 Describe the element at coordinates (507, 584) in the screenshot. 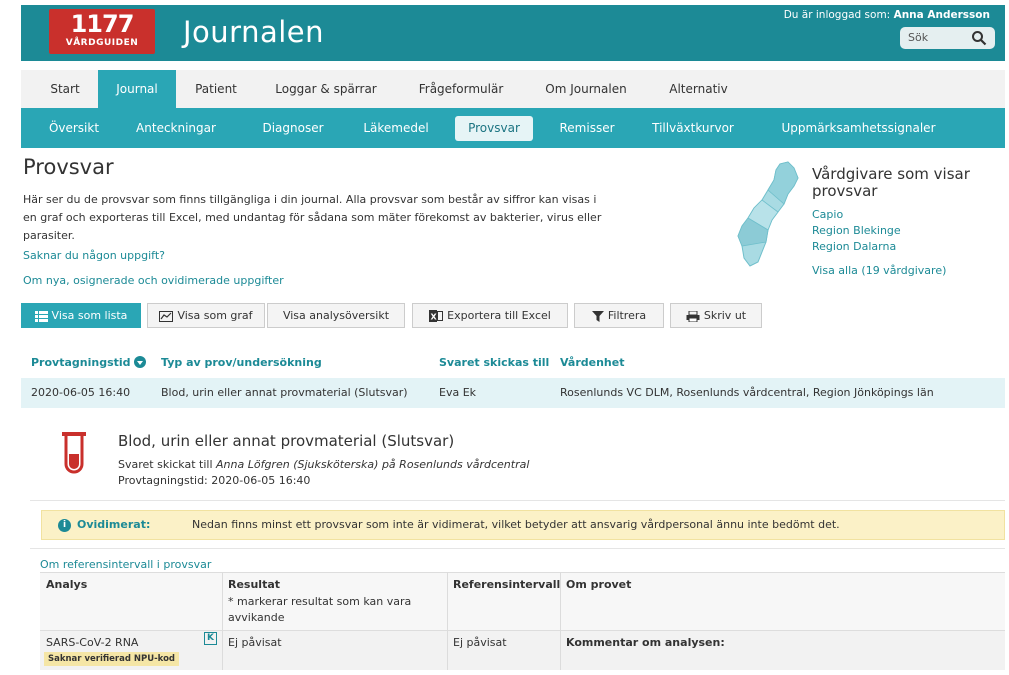

I see `analysis-header-referens: Referensintervall` at that location.